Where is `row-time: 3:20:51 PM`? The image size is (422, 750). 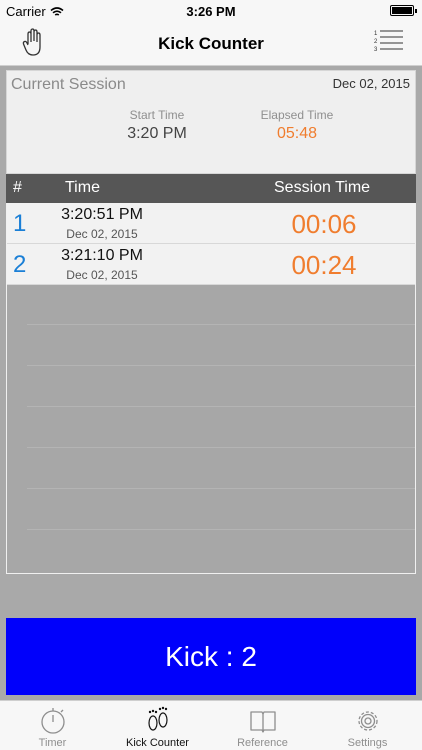
row-time: 3:20:51 PM is located at coordinates (102, 214).